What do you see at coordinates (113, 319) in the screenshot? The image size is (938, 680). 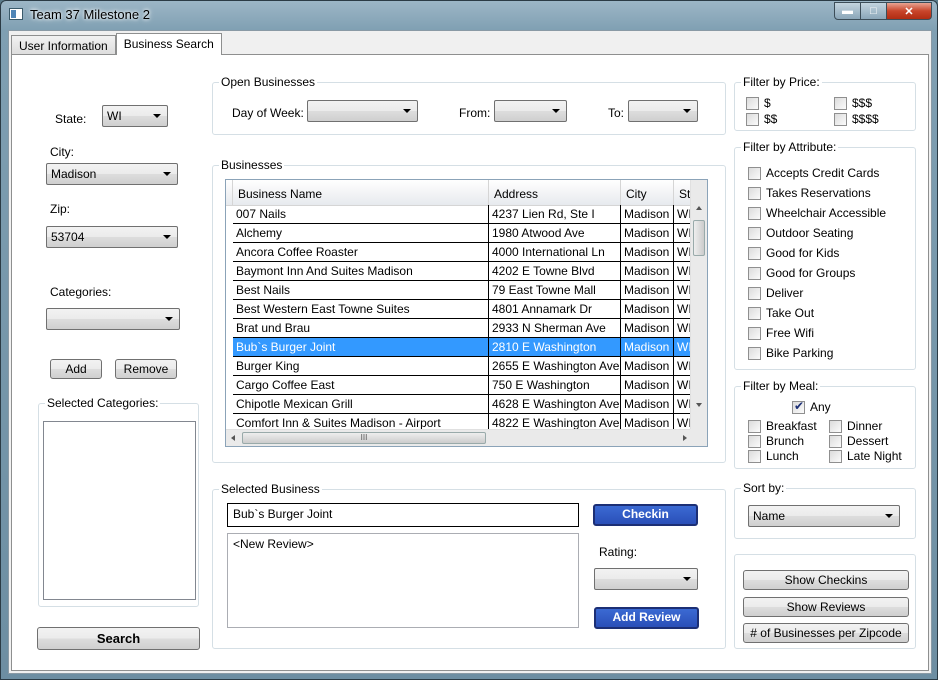 I see `categories-select` at bounding box center [113, 319].